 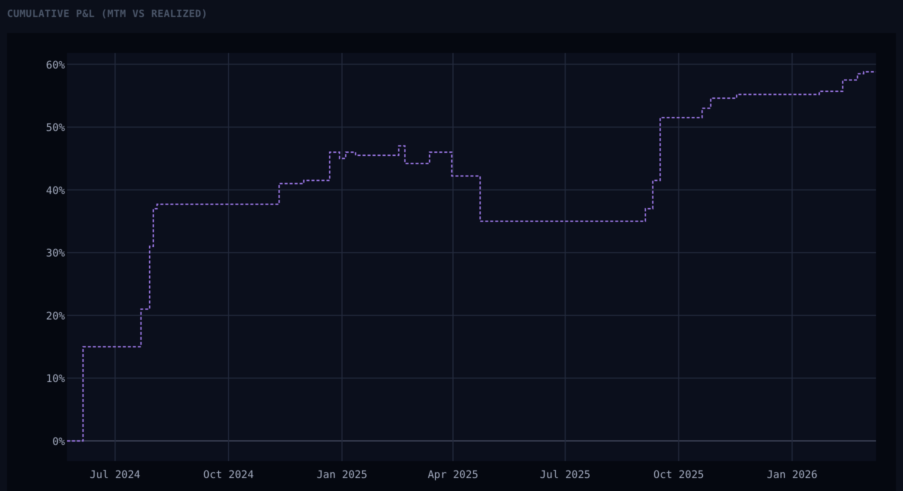 I want to click on y-axis-label: 30%, so click(x=55, y=254).